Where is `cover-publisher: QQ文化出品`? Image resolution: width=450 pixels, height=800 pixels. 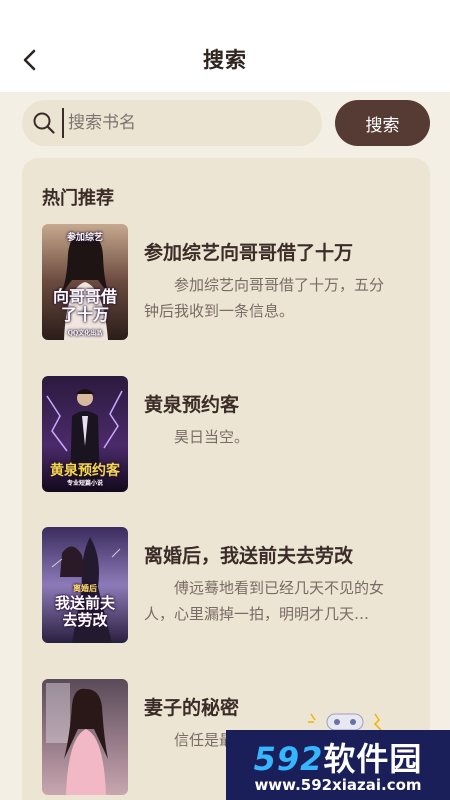
cover-publisher: QQ文化出品 is located at coordinates (85, 333).